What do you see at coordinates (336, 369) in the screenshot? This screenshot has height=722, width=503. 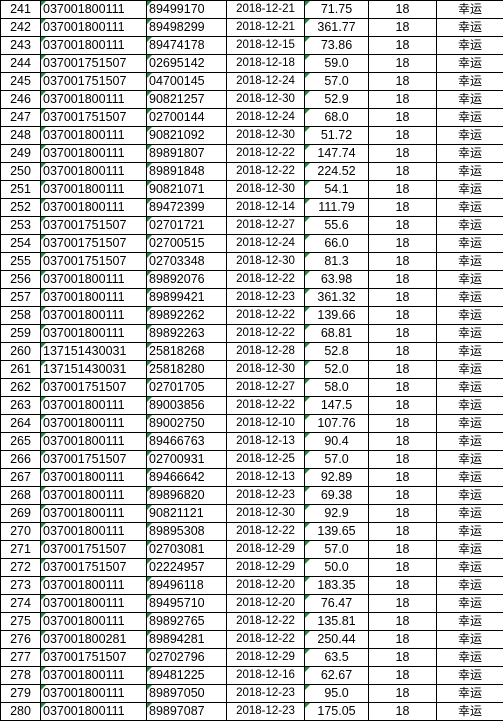 I see `amount-cell: 52.0` at bounding box center [336, 369].